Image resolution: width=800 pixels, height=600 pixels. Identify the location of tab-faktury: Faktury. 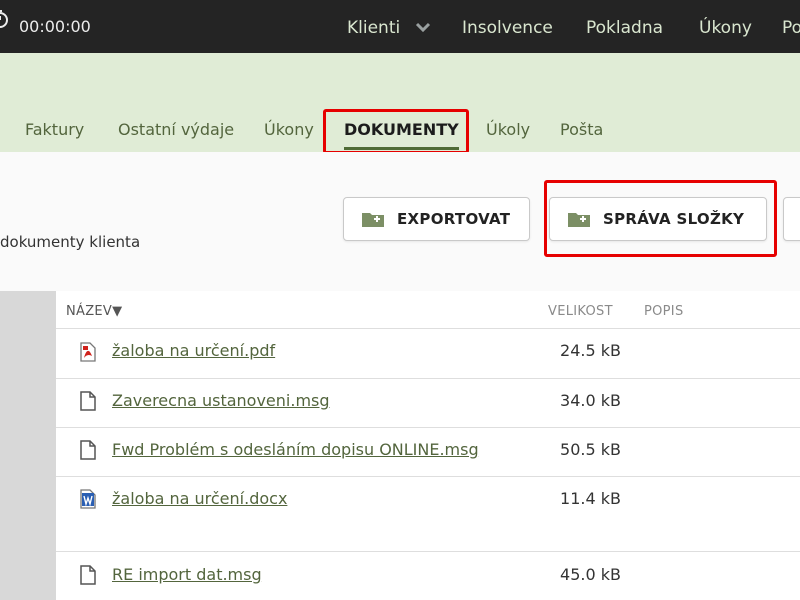
(54, 130).